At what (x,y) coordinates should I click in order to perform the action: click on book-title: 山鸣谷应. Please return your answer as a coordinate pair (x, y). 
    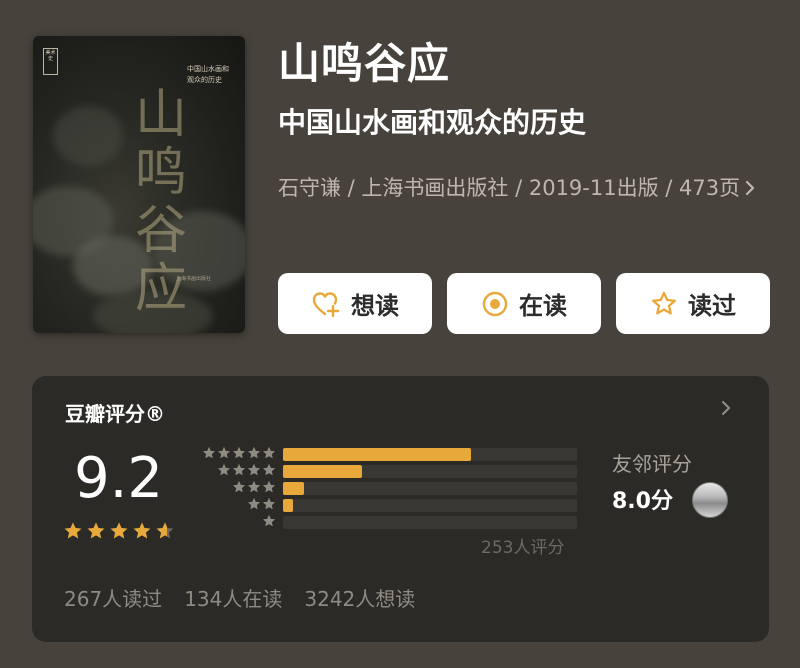
    Looking at the image, I should click on (364, 63).